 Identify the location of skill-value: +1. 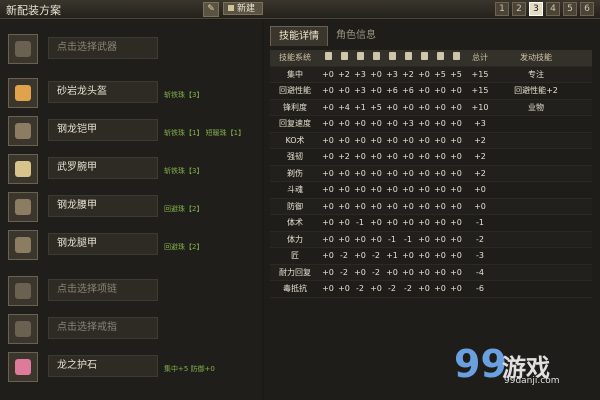
(392, 255).